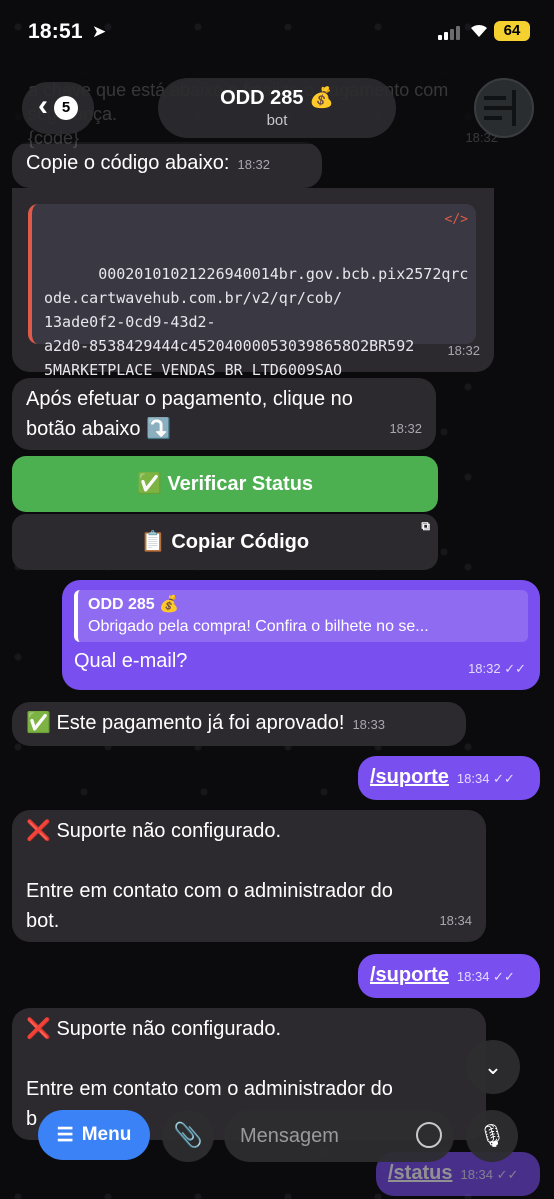 This screenshot has width=554, height=1199. I want to click on wifi-icon, so click(479, 32).